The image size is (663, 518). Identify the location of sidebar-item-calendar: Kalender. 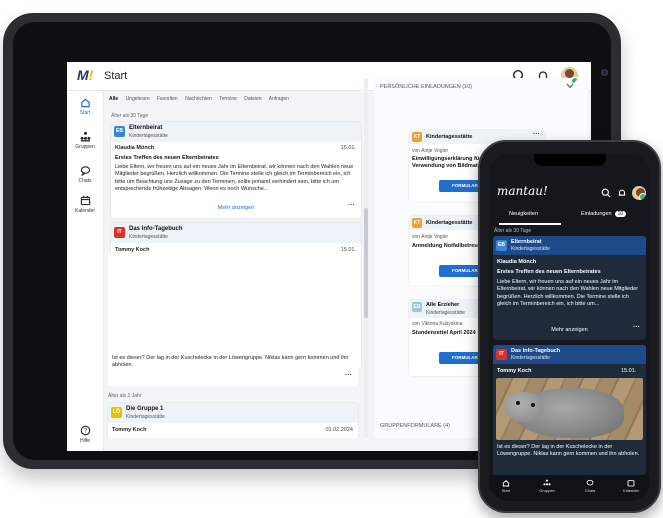
(85, 204).